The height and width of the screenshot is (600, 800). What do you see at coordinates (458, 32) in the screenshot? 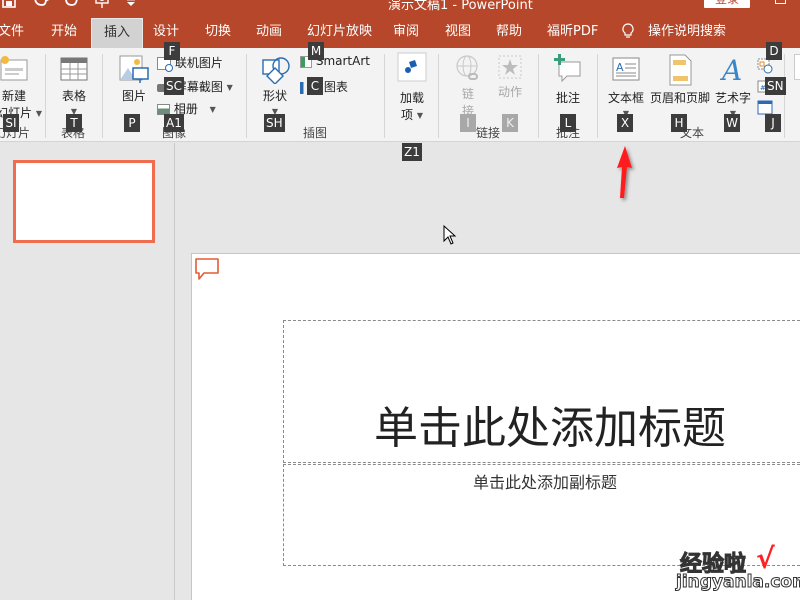
I see `tab-view: 视图` at bounding box center [458, 32].